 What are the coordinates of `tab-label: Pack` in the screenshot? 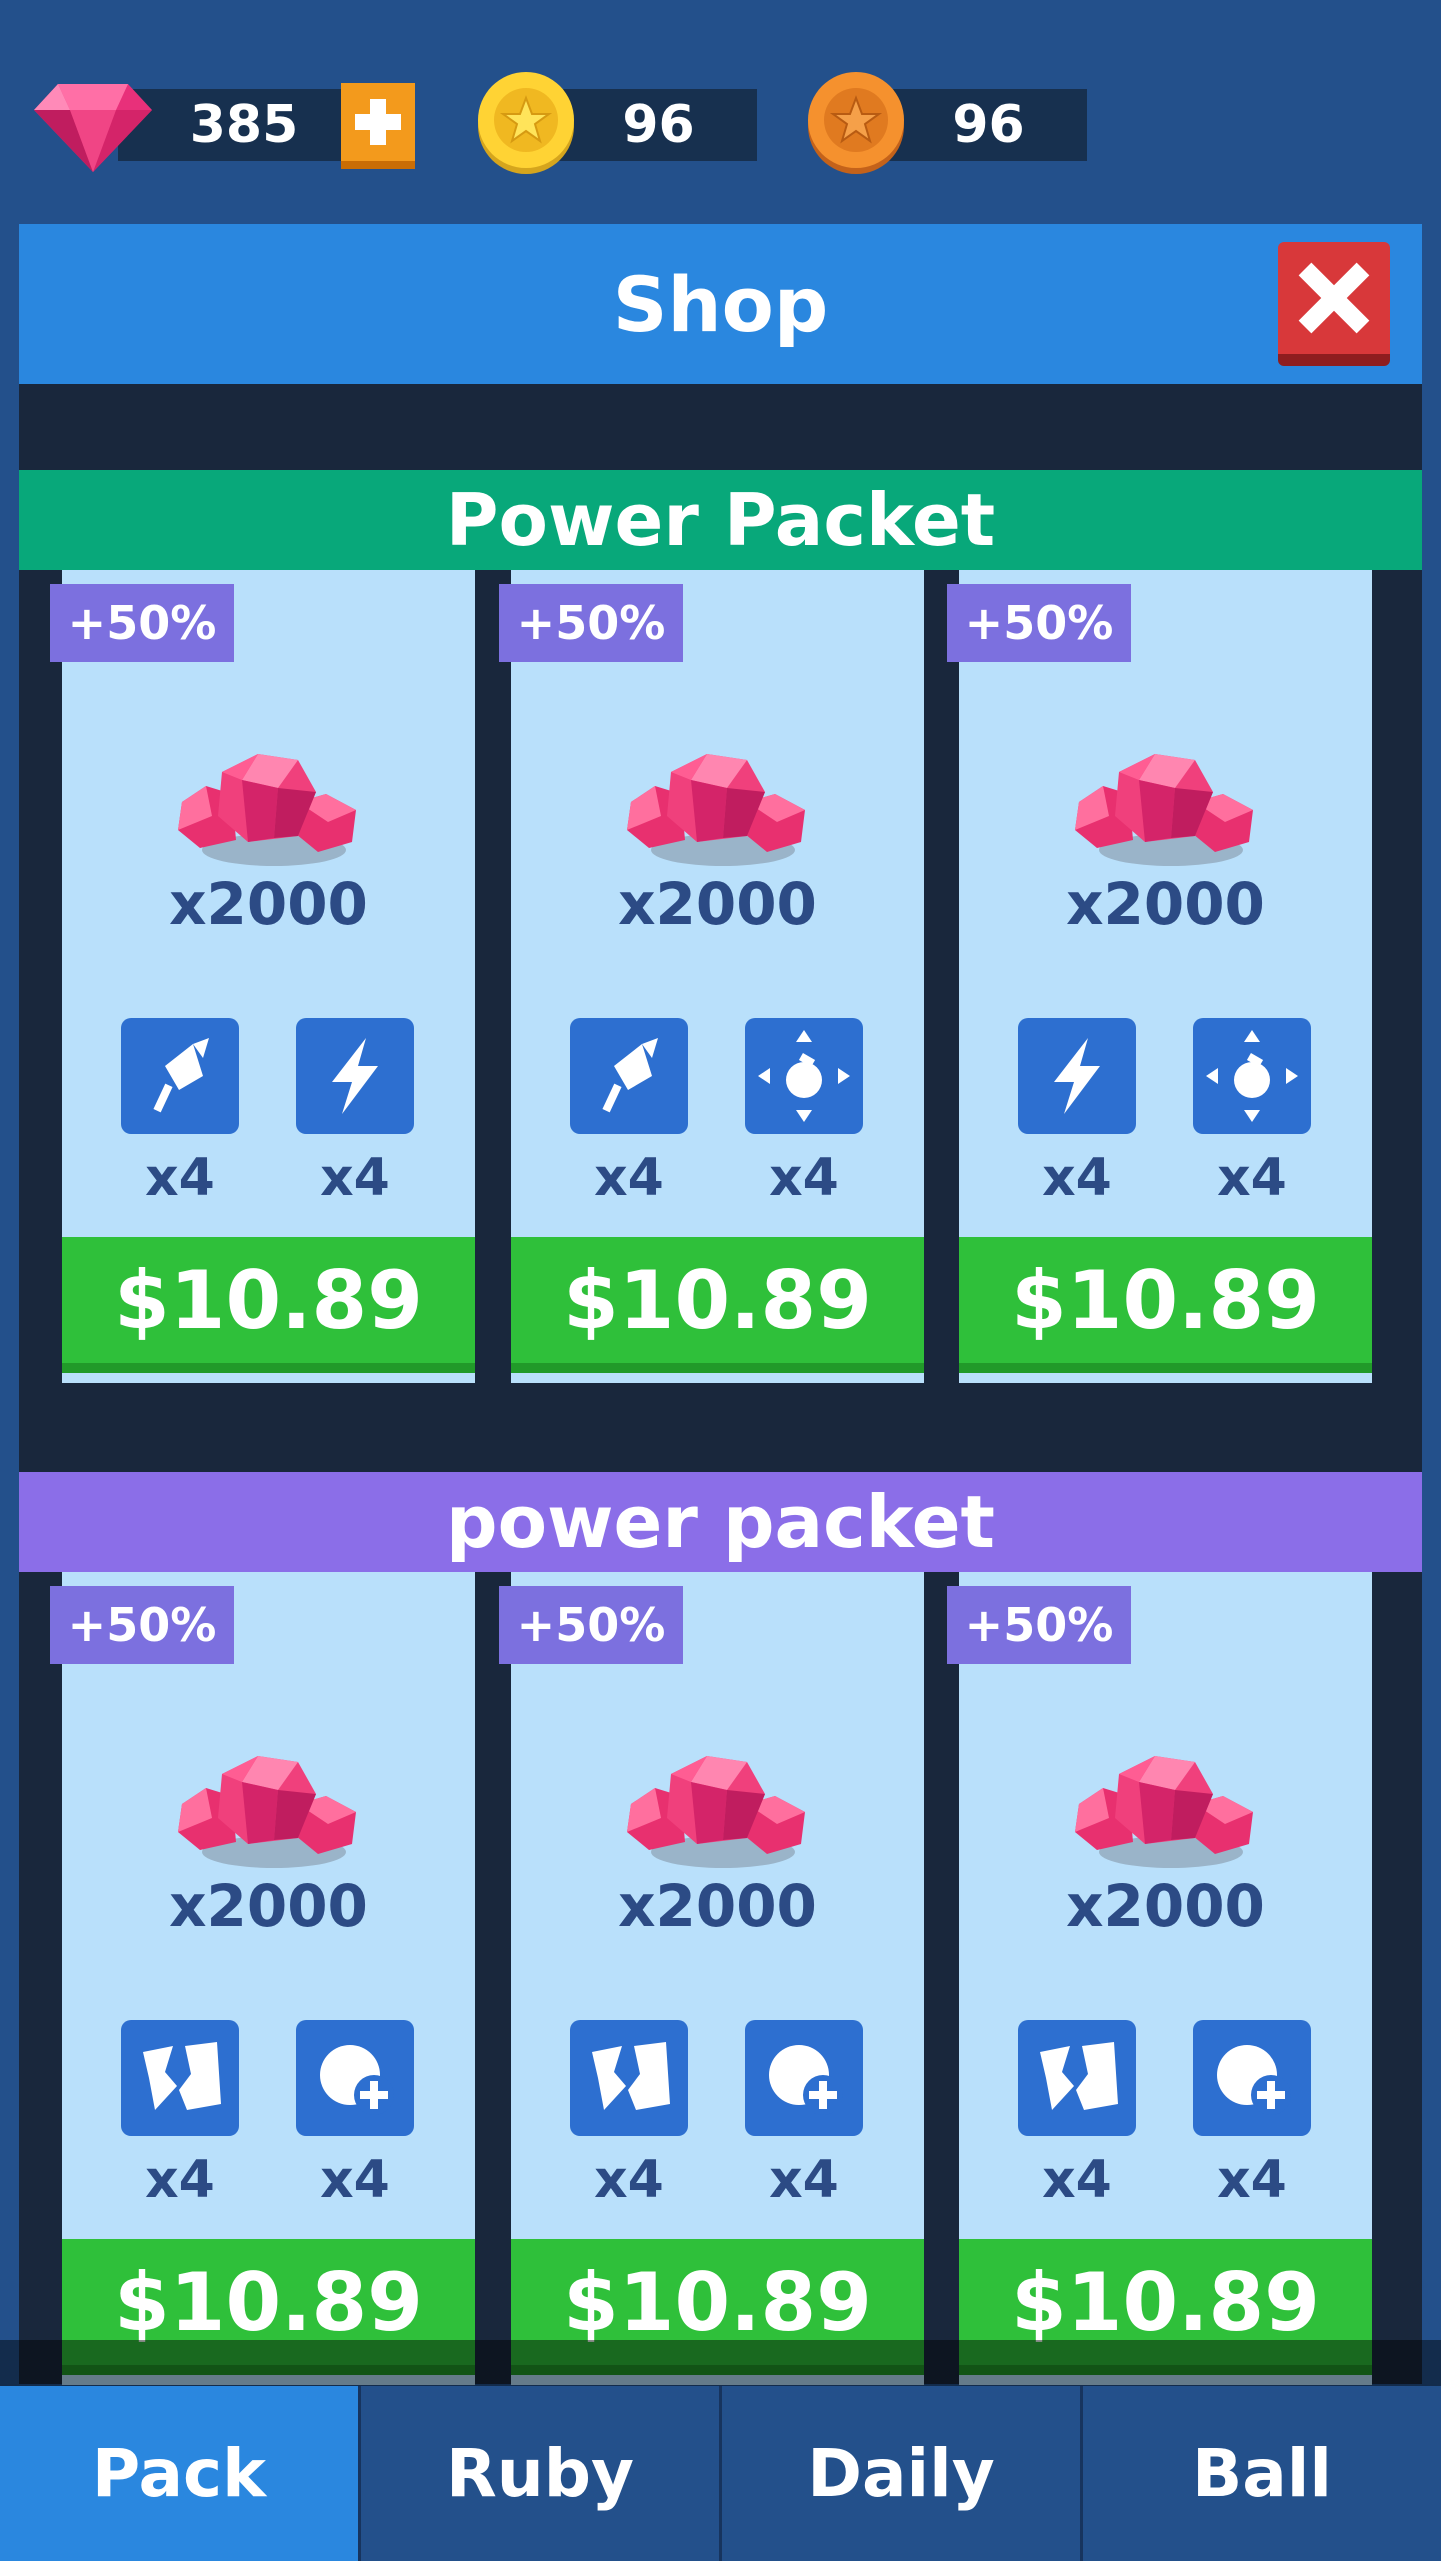 It's located at (179, 2473).